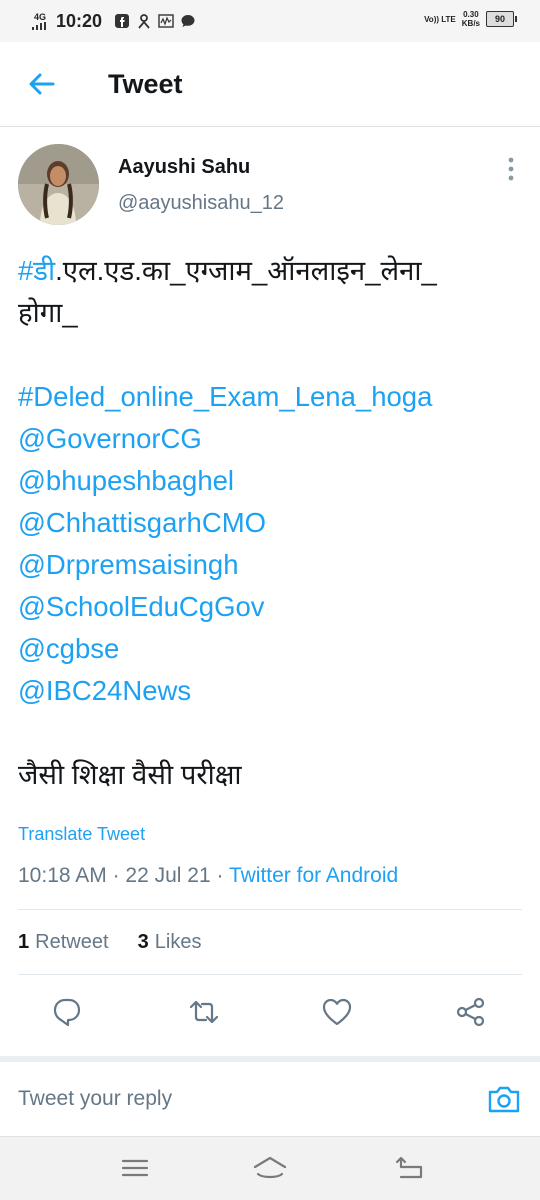 This screenshot has height=1200, width=540. What do you see at coordinates (504, 1099) in the screenshot?
I see `camera-icon` at bounding box center [504, 1099].